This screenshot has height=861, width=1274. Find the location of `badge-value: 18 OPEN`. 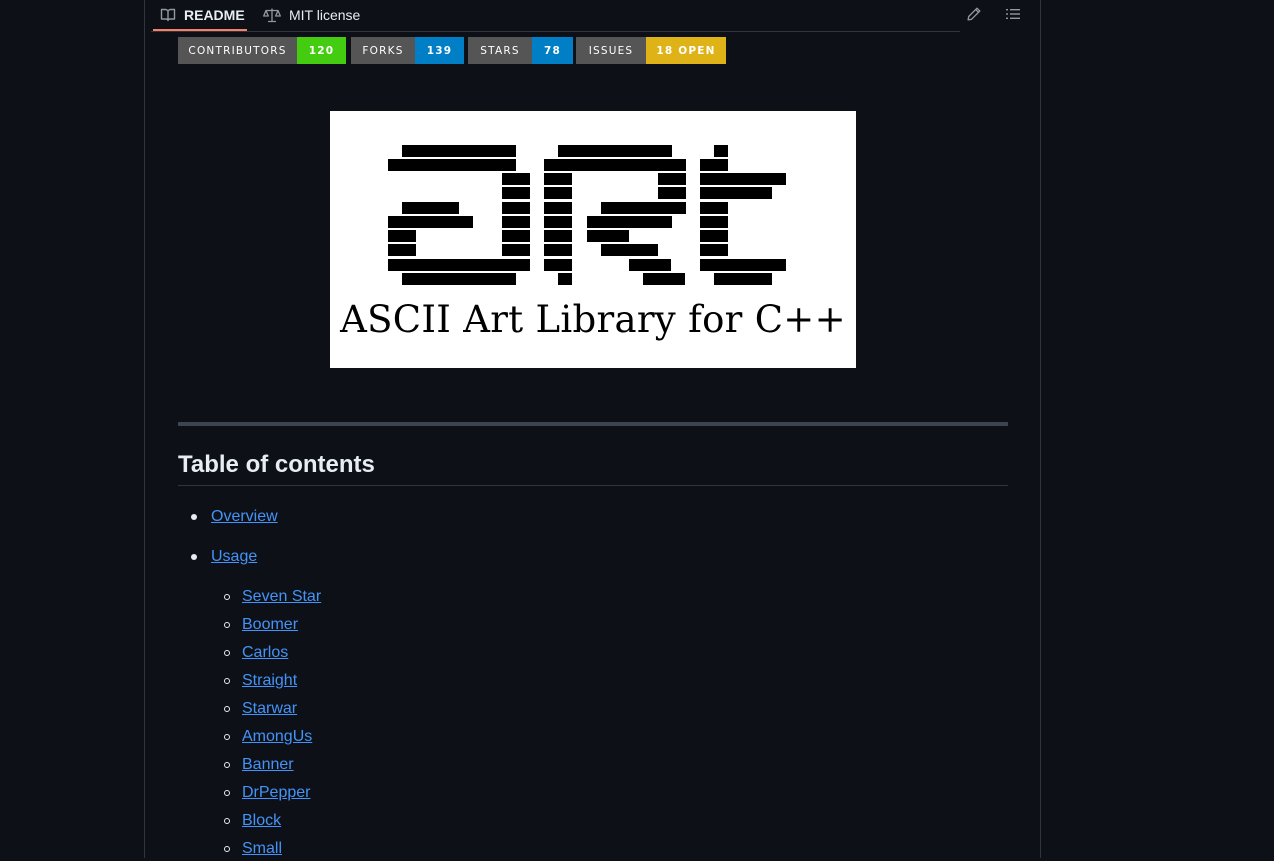

badge-value: 18 OPEN is located at coordinates (686, 50).